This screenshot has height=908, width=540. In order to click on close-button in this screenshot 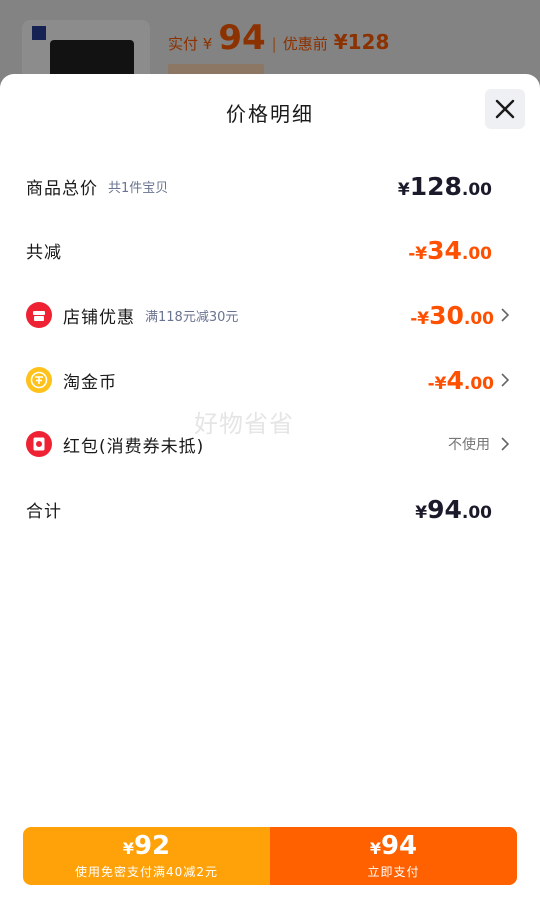, I will do `click(505, 109)`.